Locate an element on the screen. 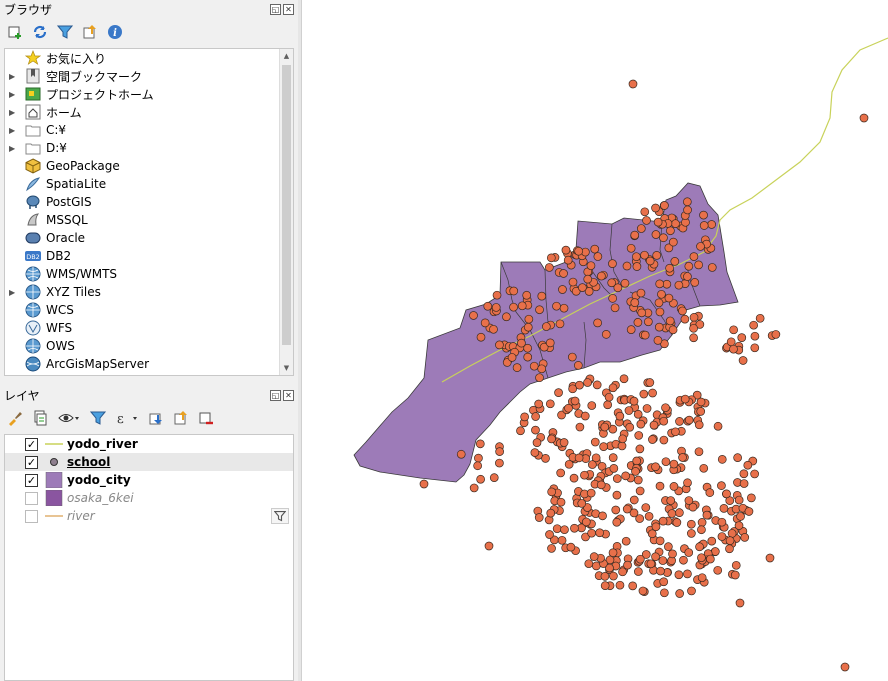  refresh-icon is located at coordinates (40, 32).